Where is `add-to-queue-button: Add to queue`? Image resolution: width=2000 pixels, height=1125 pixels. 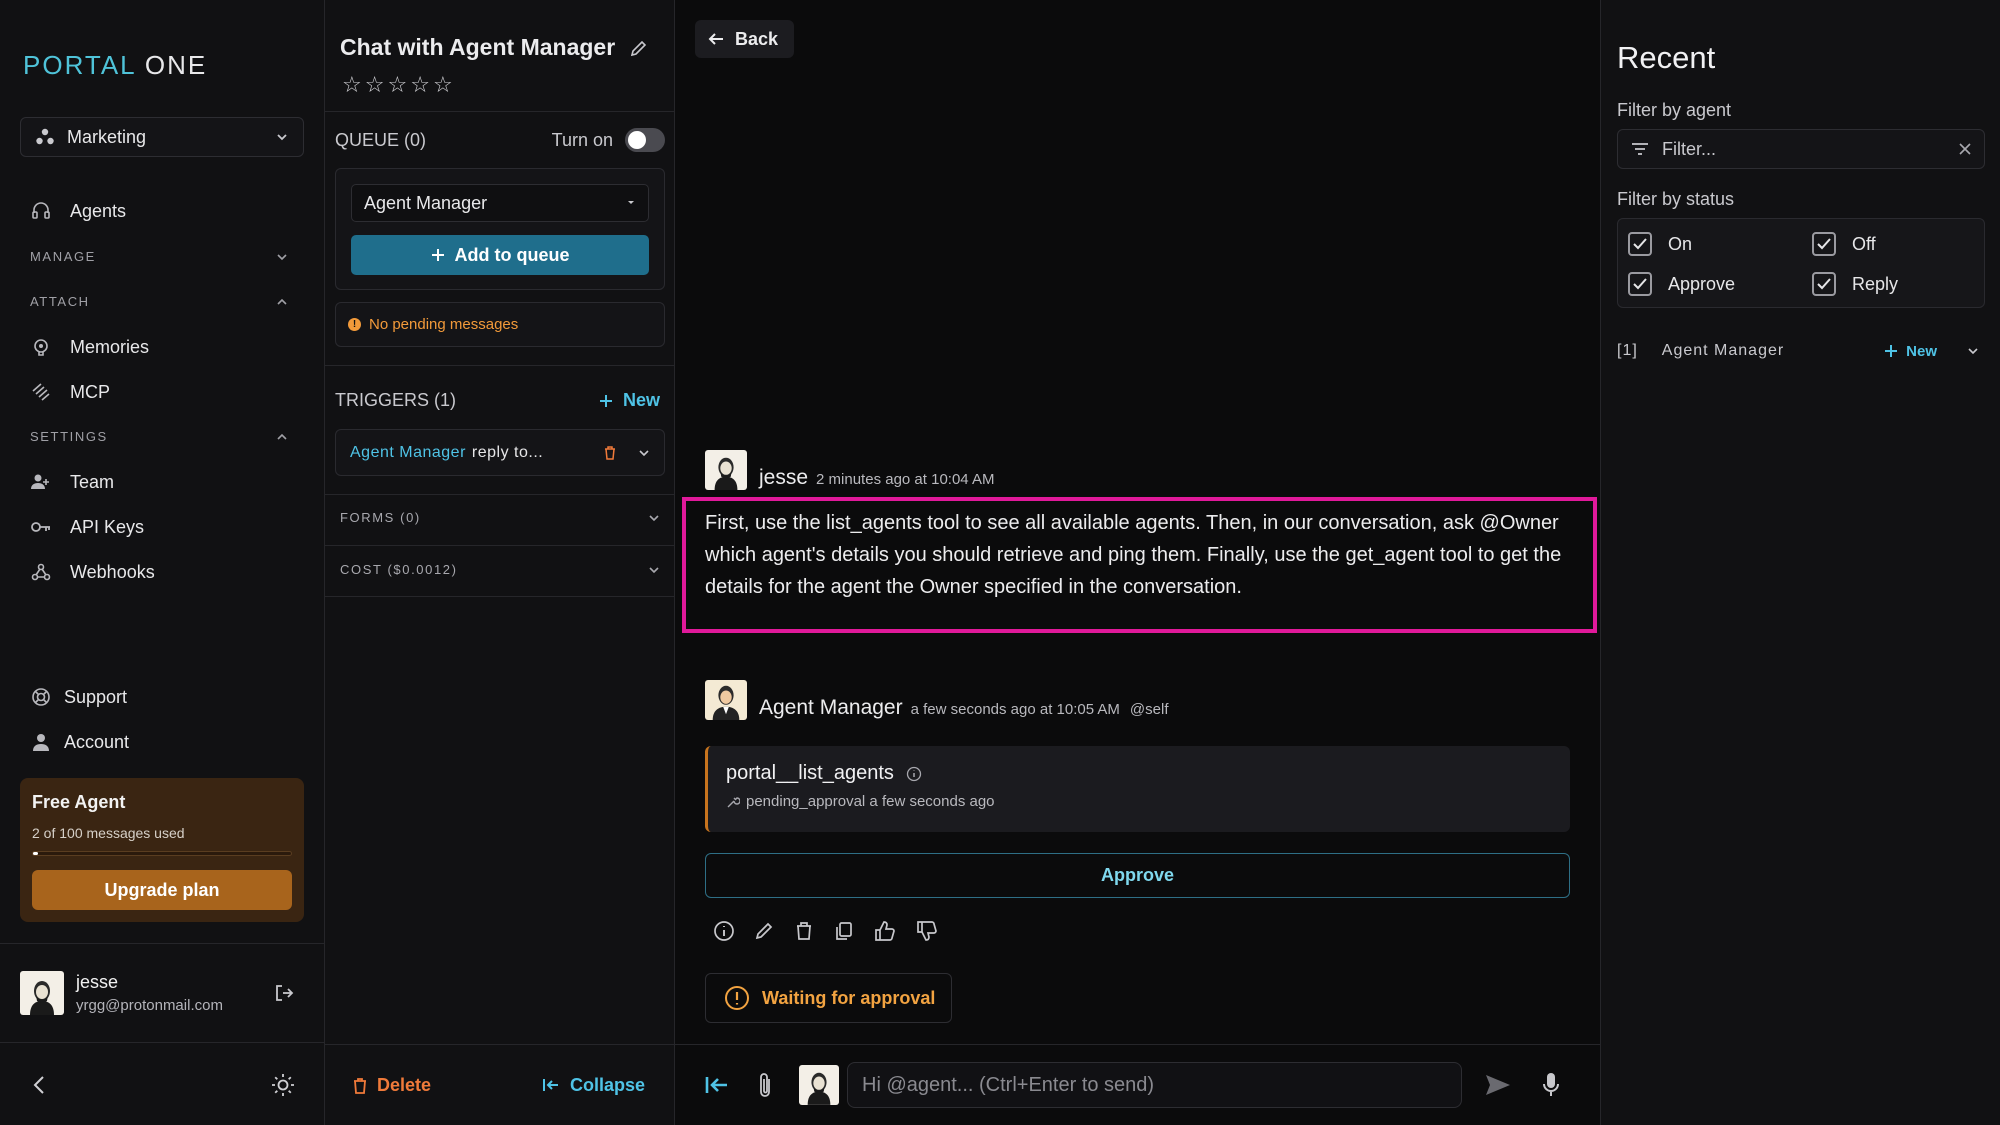 add-to-queue-button: Add to queue is located at coordinates (500, 255).